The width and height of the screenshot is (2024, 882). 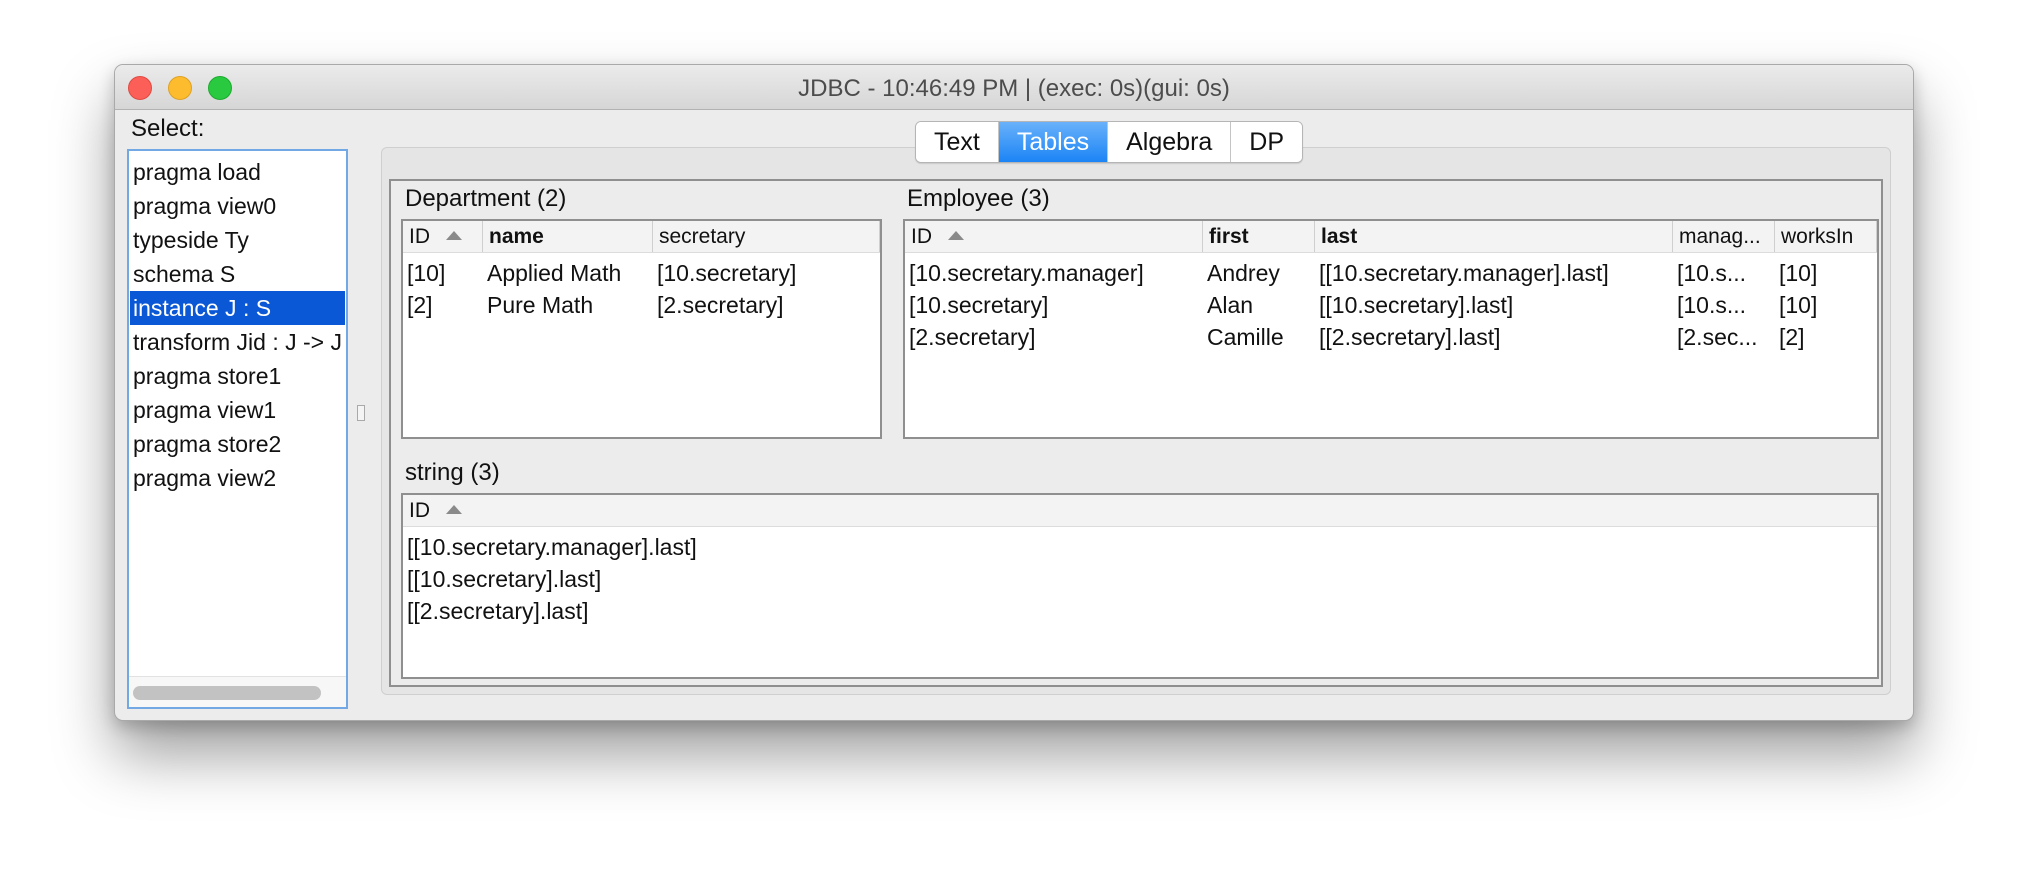 I want to click on list-item-pragma-store1: pragma store1, so click(x=237, y=376).